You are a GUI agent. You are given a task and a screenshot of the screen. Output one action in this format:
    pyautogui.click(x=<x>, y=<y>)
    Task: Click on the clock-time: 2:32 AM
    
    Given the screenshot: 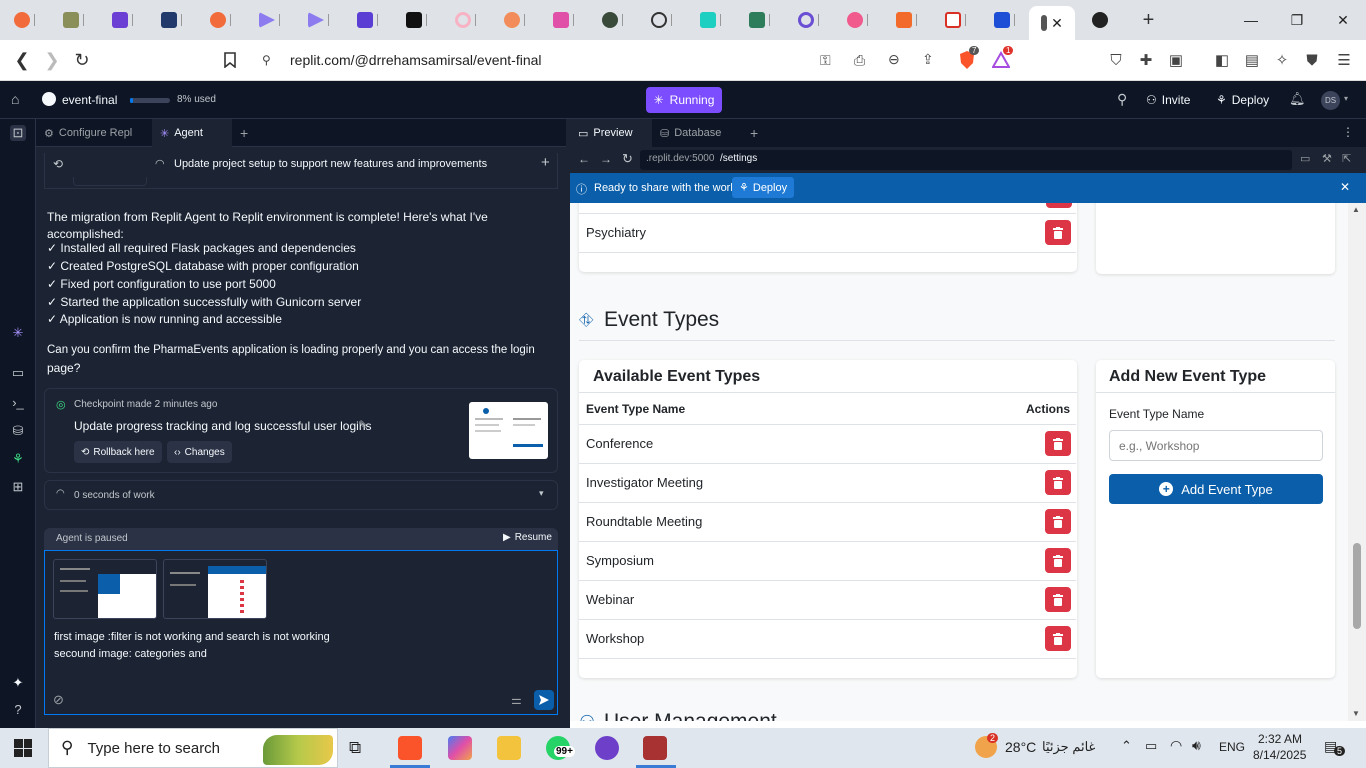 What is the action you would take?
    pyautogui.click(x=1280, y=739)
    